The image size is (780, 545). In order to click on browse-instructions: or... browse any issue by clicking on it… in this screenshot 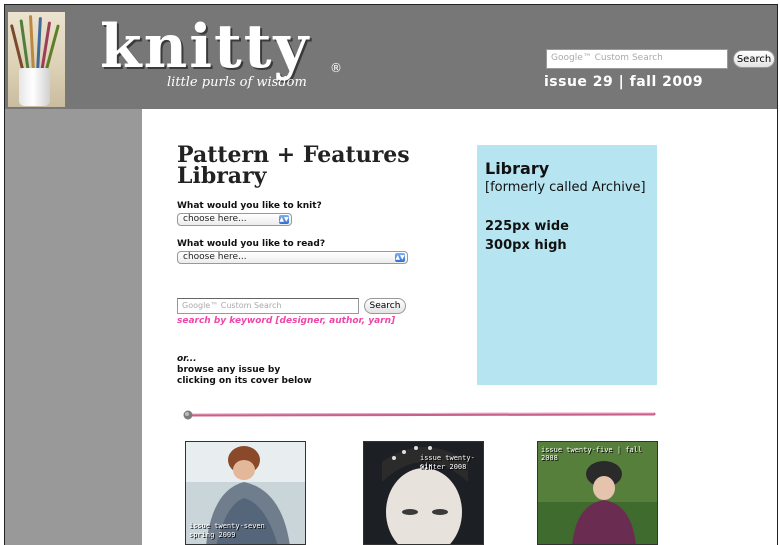, I will do `click(244, 370)`.